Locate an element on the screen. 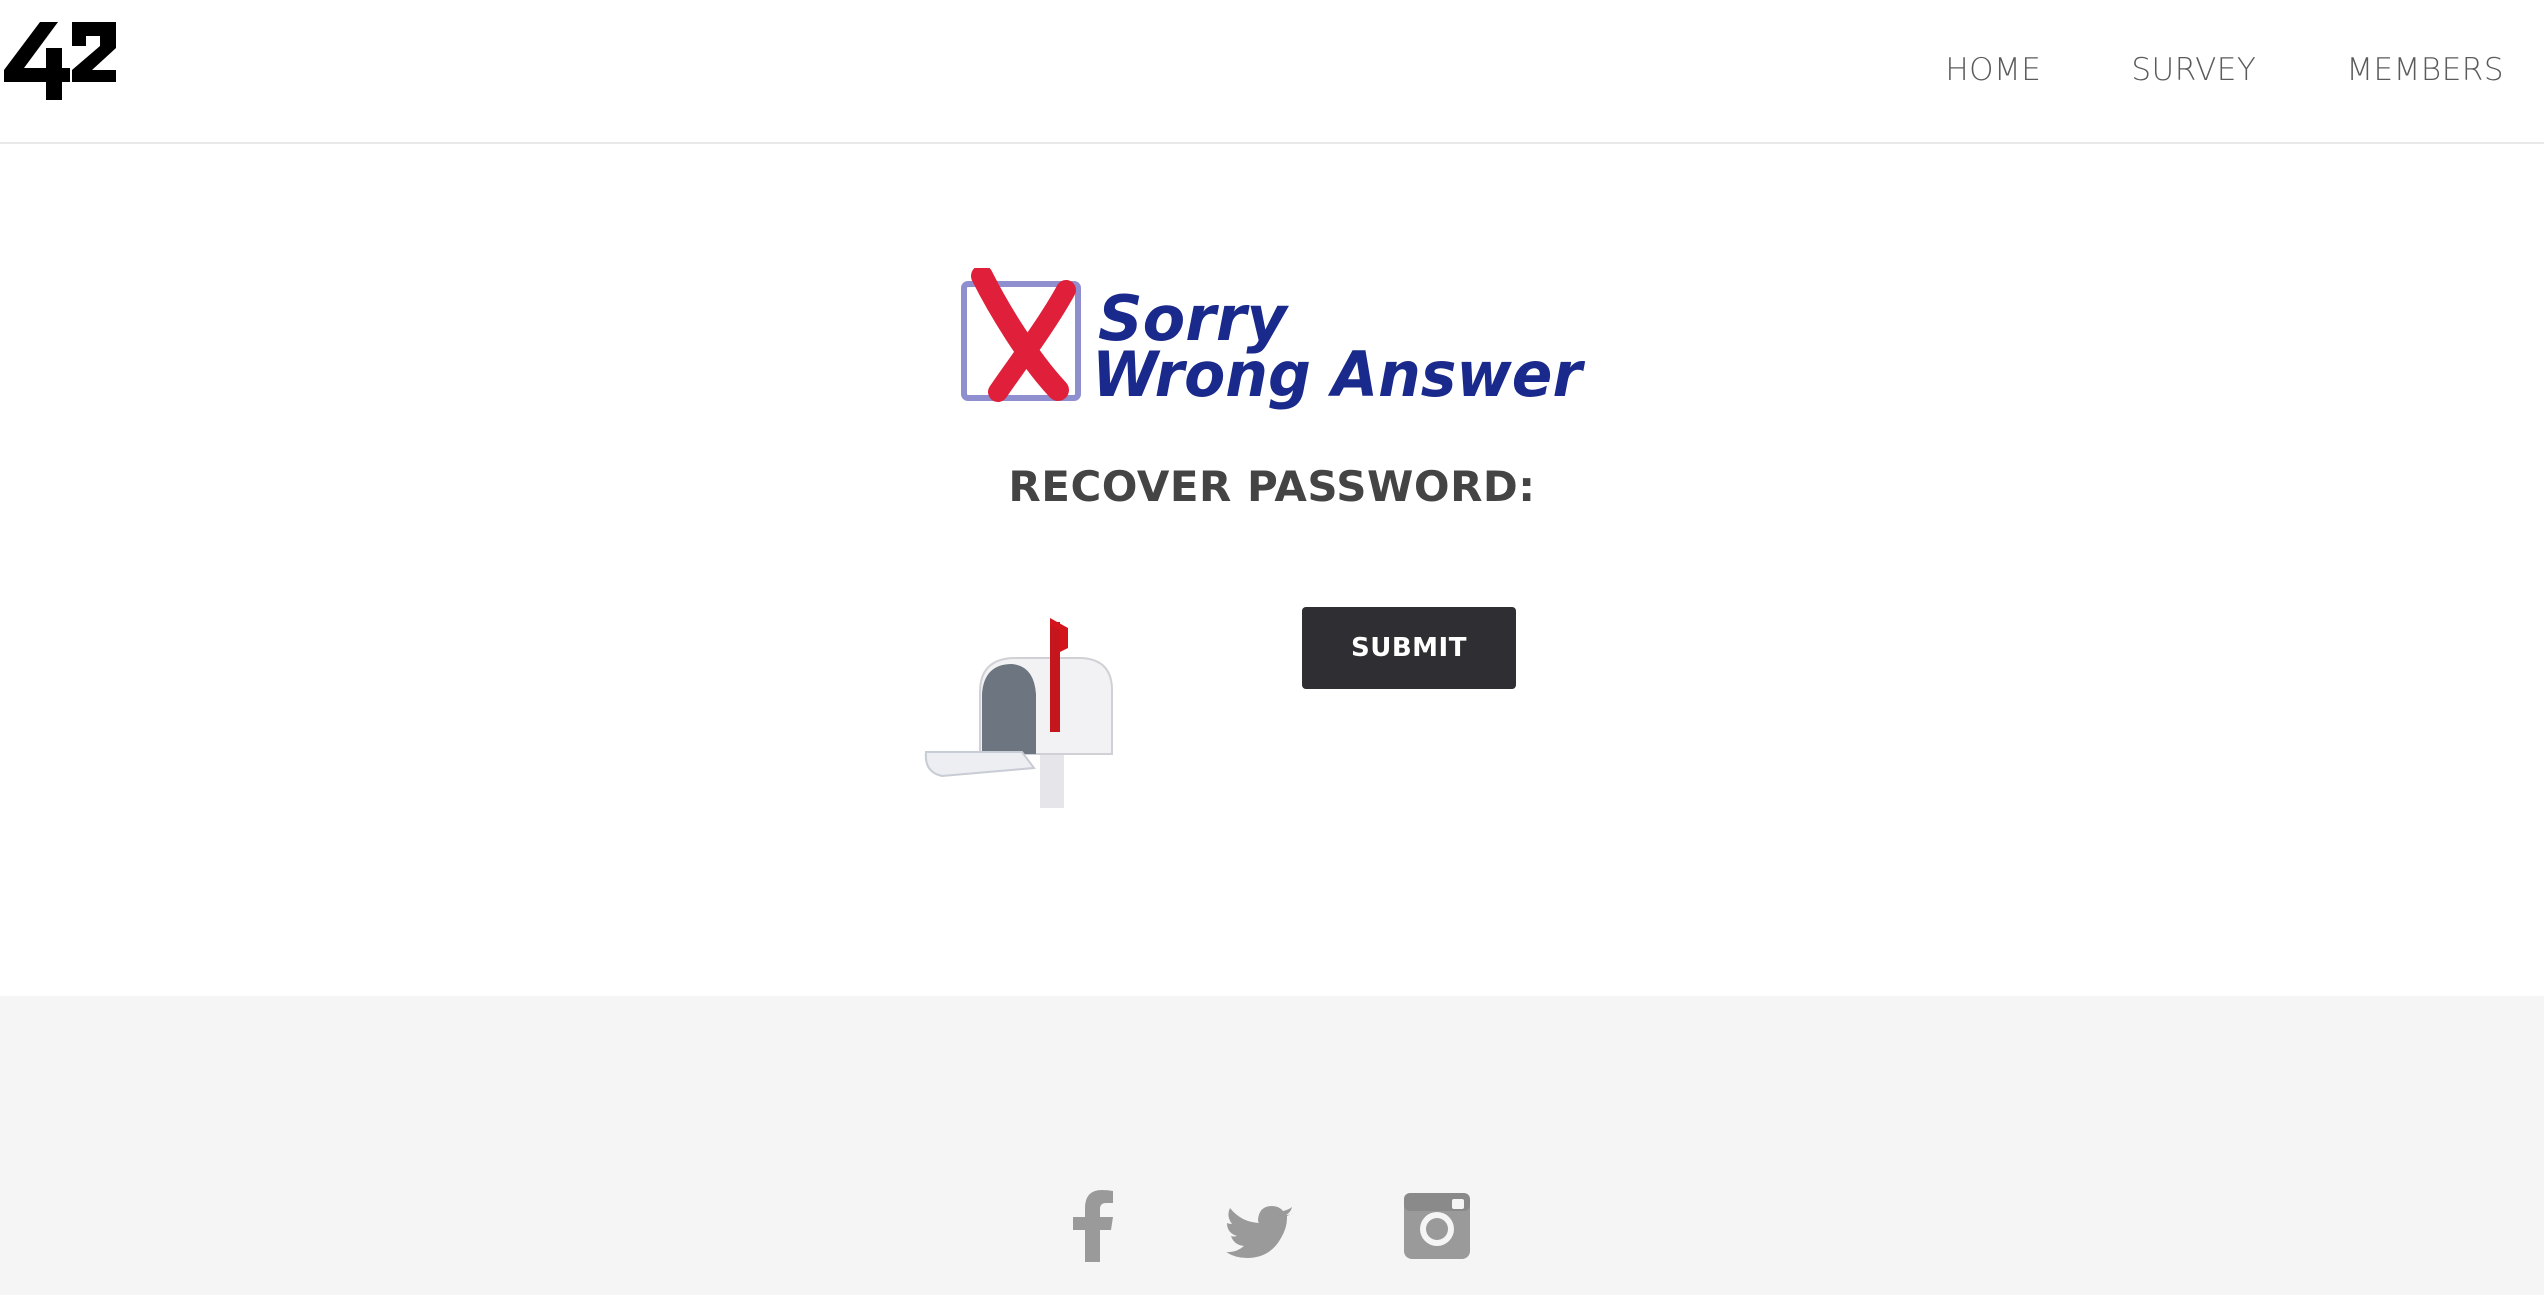  sorry-wrong-answer-image: Sorry Wrong Answer is located at coordinates (1278, 341).